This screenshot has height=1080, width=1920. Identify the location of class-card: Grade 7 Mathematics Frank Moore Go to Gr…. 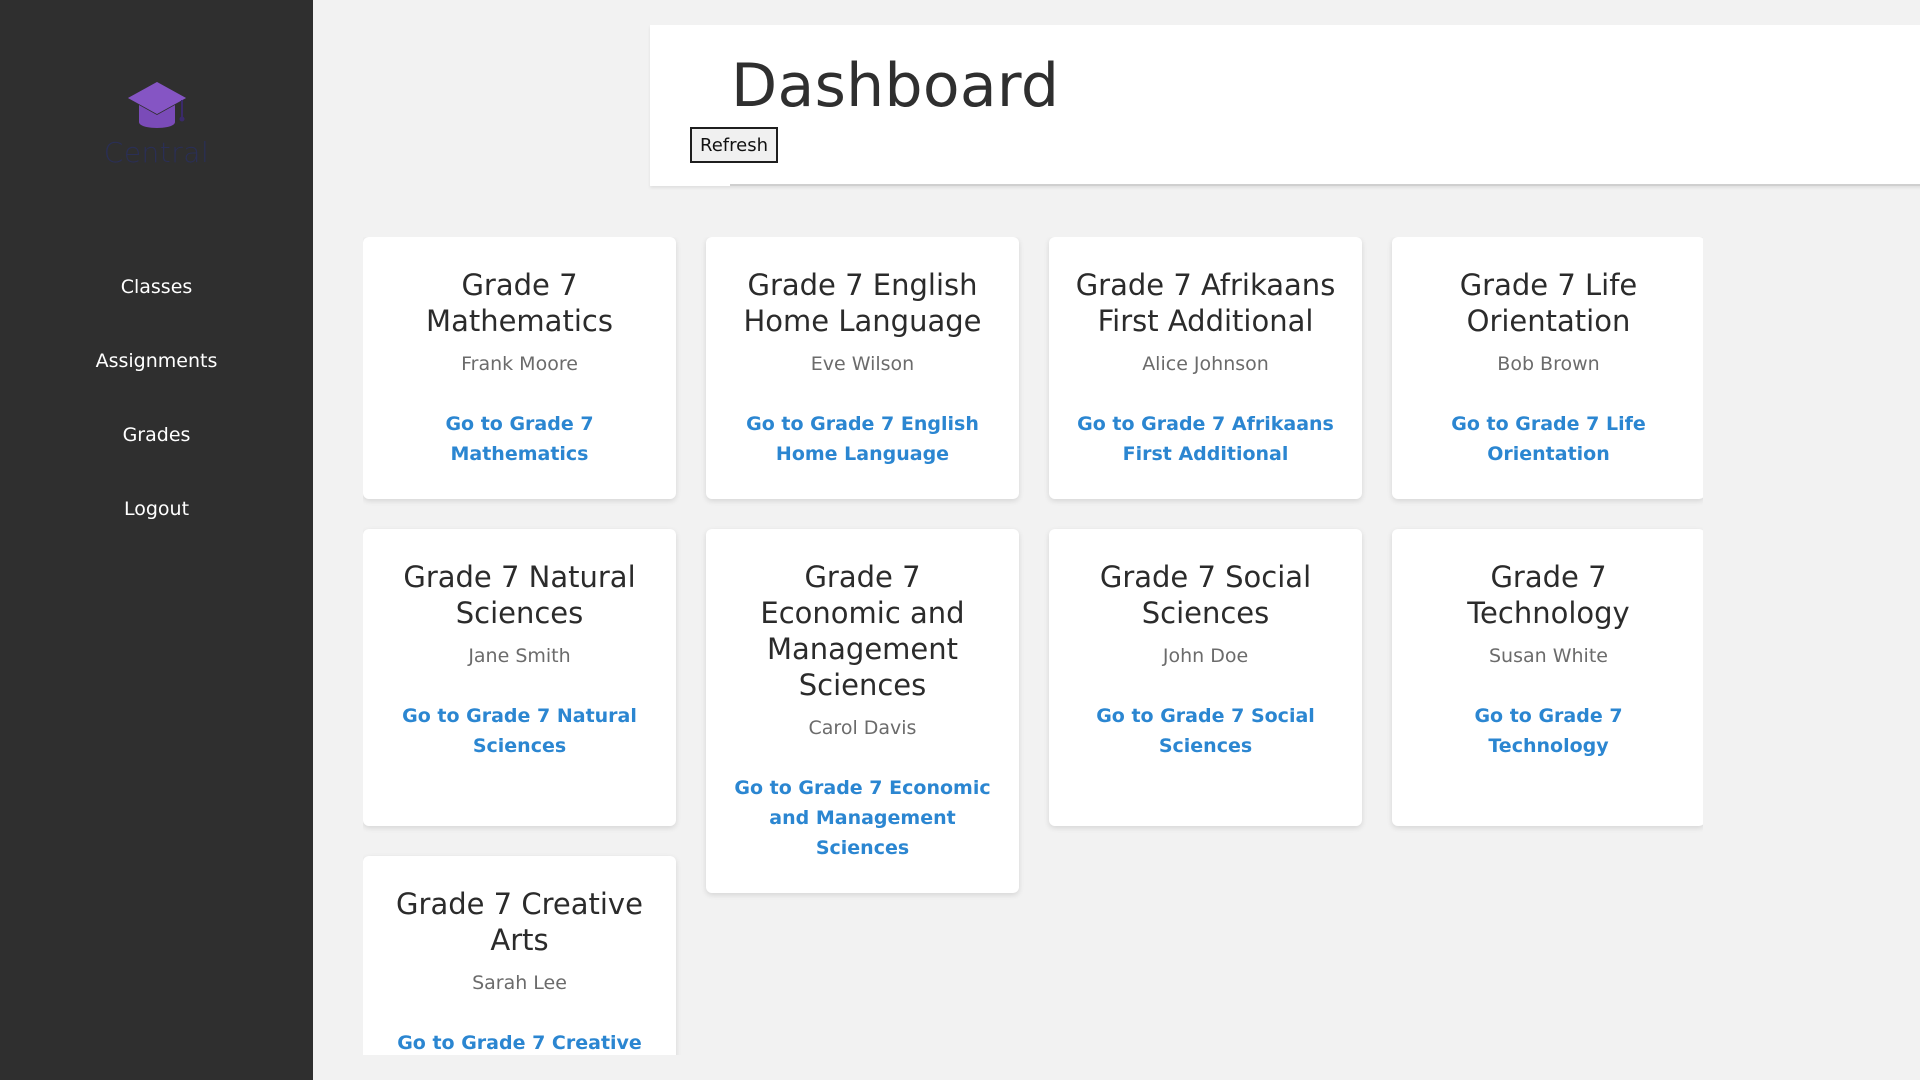
(519, 368).